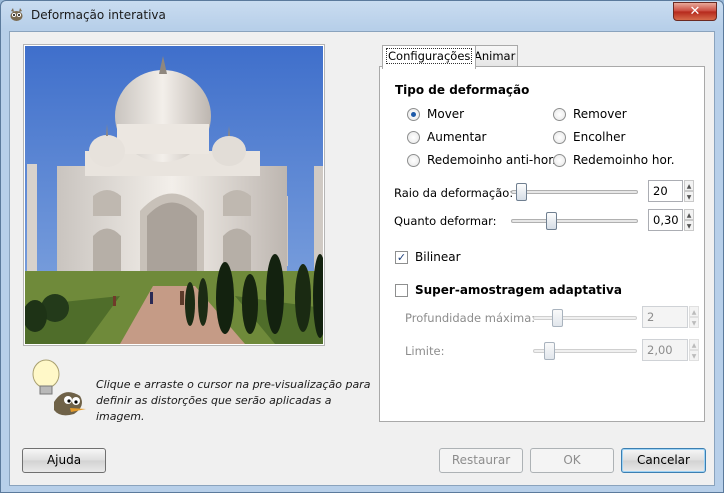 The height and width of the screenshot is (493, 724). Describe the element at coordinates (665, 350) in the screenshot. I see `threshold-input: 2,00` at that location.